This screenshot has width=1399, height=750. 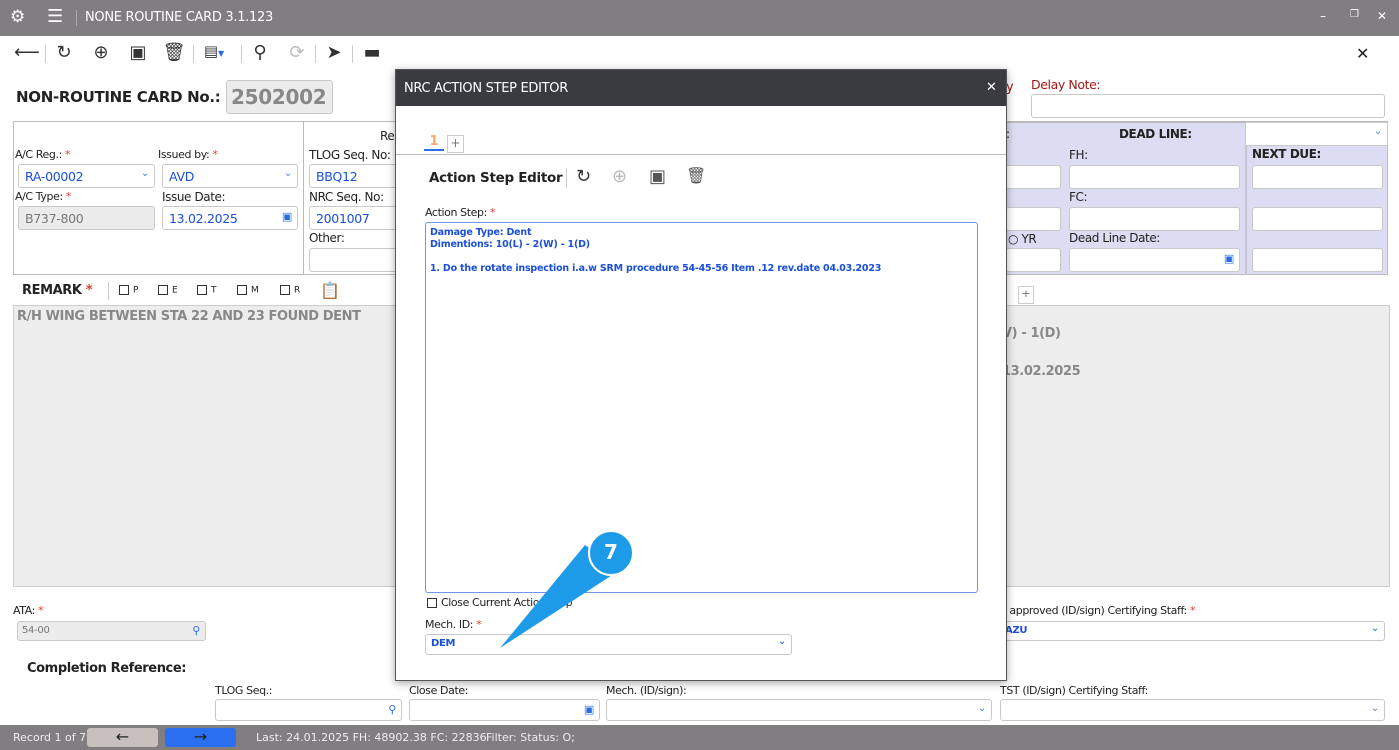 What do you see at coordinates (611, 552) in the screenshot?
I see `callout-number: 7` at bounding box center [611, 552].